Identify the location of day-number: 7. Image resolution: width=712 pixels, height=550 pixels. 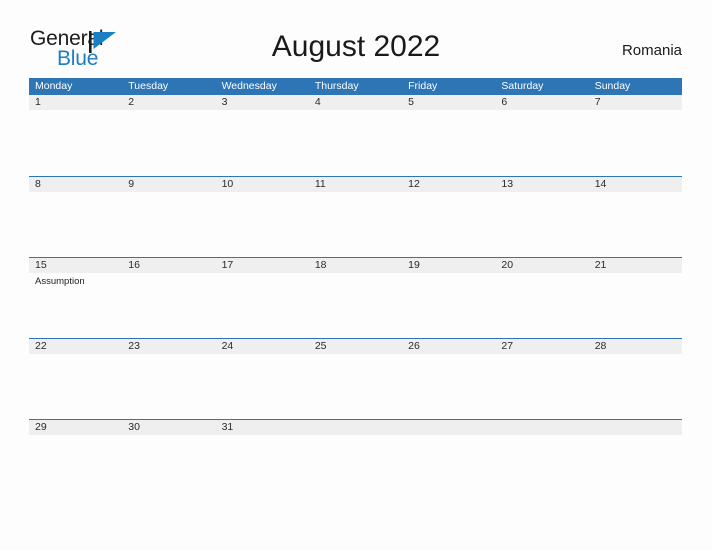
(597, 102).